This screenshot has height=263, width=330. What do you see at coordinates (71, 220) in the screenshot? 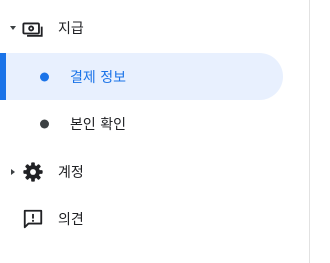
I see `sidebar-item-label: 의견` at bounding box center [71, 220].